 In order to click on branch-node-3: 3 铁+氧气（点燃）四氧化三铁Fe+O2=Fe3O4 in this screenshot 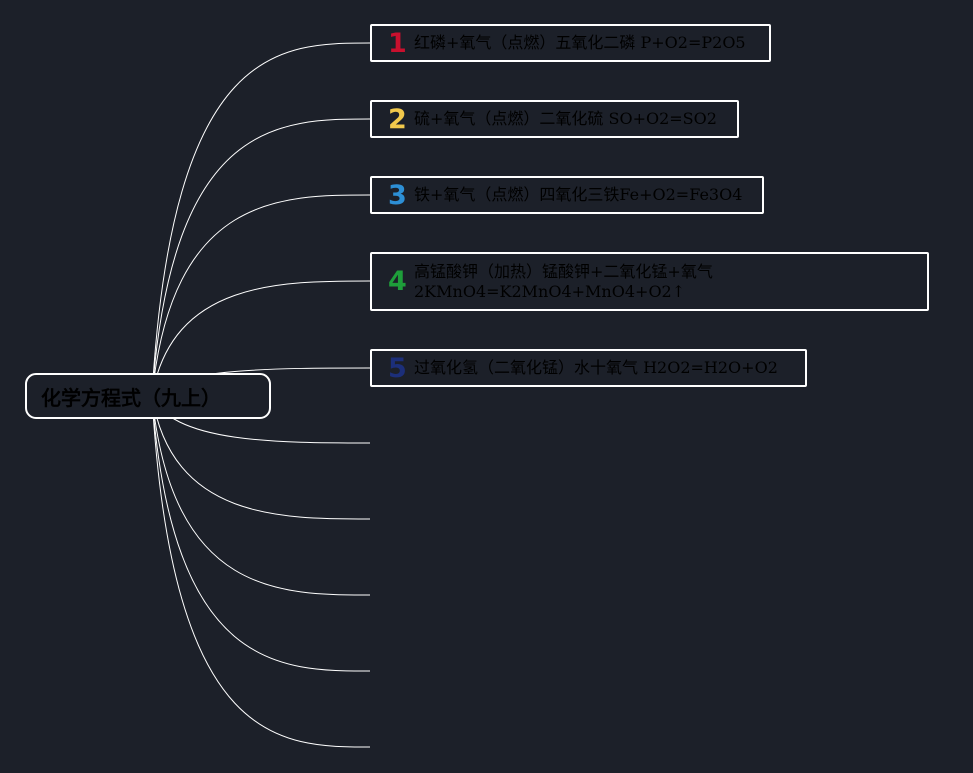, I will do `click(567, 195)`.